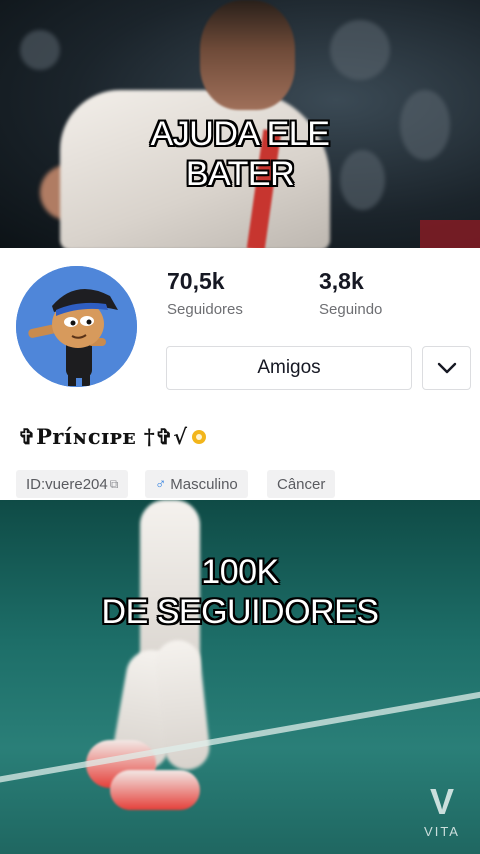 The image size is (480, 854). I want to click on more-options-button, so click(446, 368).